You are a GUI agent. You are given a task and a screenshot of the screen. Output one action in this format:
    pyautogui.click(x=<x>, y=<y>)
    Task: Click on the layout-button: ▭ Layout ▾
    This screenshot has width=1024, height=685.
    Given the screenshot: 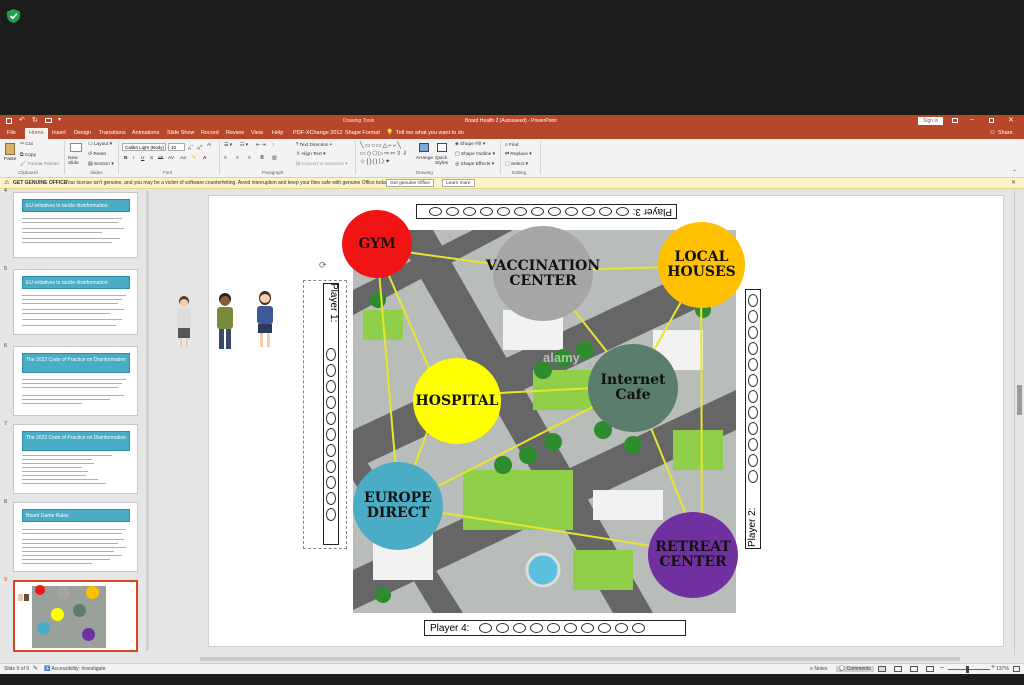 What is the action you would take?
    pyautogui.click(x=100, y=144)
    